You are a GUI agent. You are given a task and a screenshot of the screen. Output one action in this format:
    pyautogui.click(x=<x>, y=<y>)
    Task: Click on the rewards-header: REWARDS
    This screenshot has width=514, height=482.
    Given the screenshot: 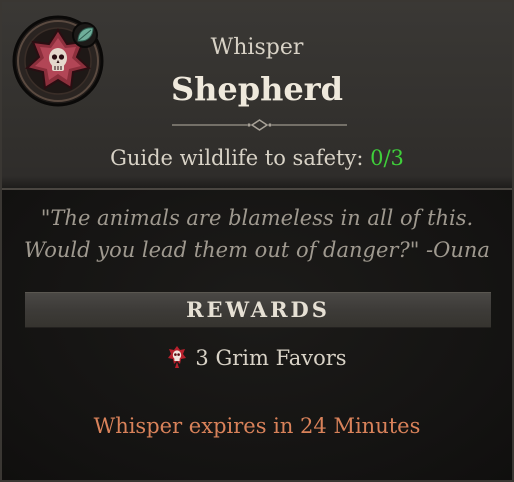 What is the action you would take?
    pyautogui.click(x=258, y=310)
    